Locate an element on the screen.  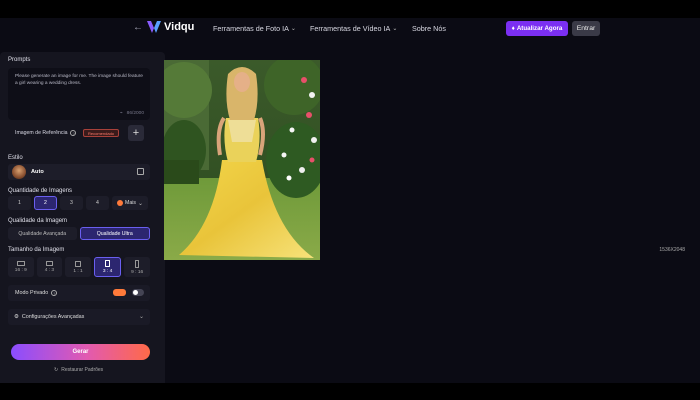
ratio-3-4-icon is located at coordinates (108, 263).